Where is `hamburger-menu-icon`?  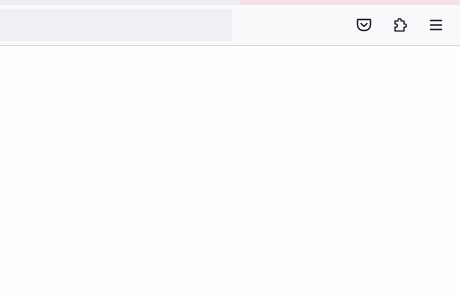
hamburger-menu-icon is located at coordinates (436, 25).